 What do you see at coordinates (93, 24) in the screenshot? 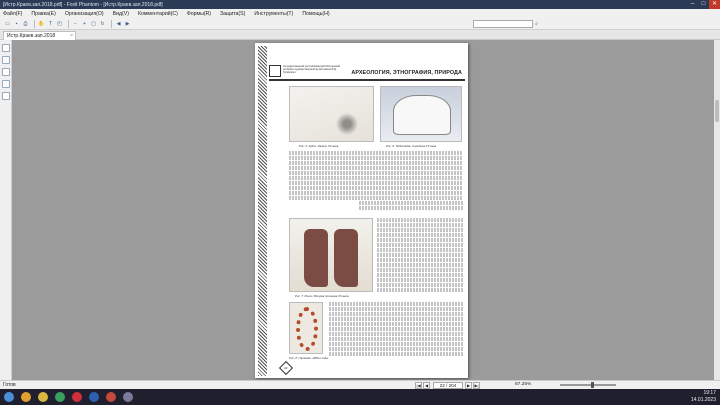
I see `fit-page-icon: ▢` at bounding box center [93, 24].